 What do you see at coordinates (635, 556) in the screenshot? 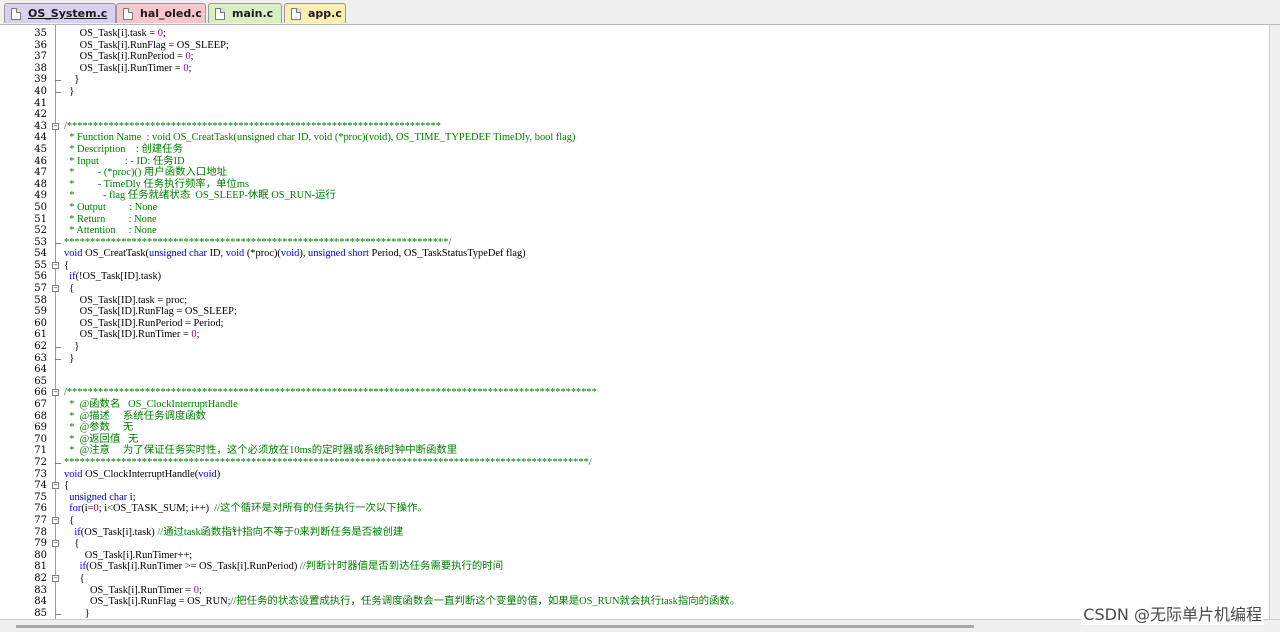
I see `code-line: 80 OS_Task[i].RunTimer++;` at bounding box center [635, 556].